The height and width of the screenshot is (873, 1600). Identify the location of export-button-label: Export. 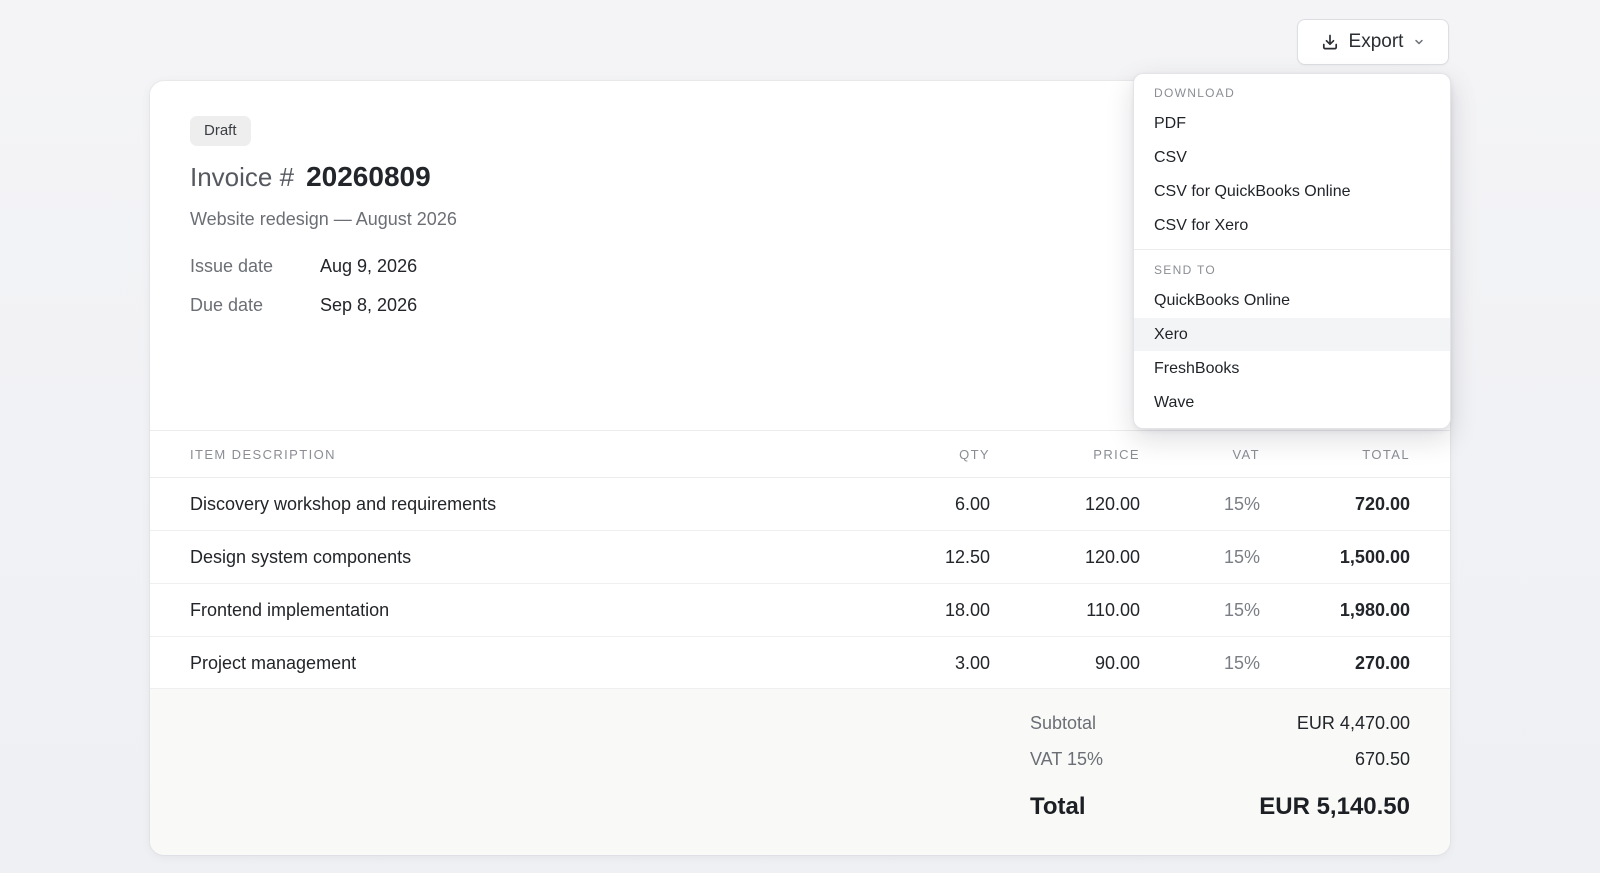
(1376, 41).